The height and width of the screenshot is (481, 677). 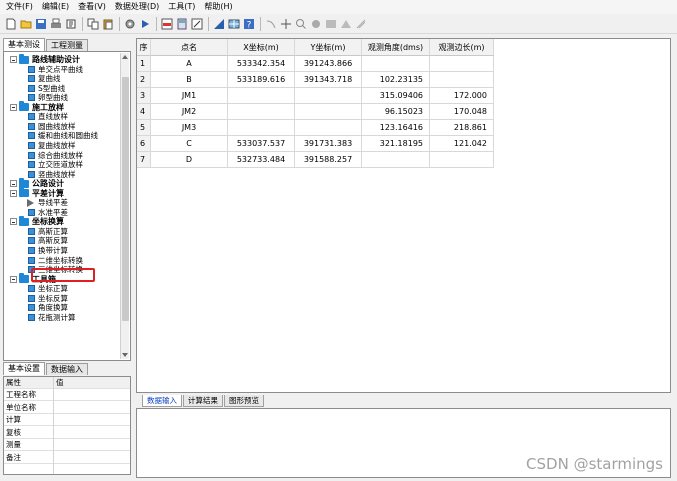 What do you see at coordinates (261, 144) in the screenshot?
I see `grid-cell: 533037.537` at bounding box center [261, 144].